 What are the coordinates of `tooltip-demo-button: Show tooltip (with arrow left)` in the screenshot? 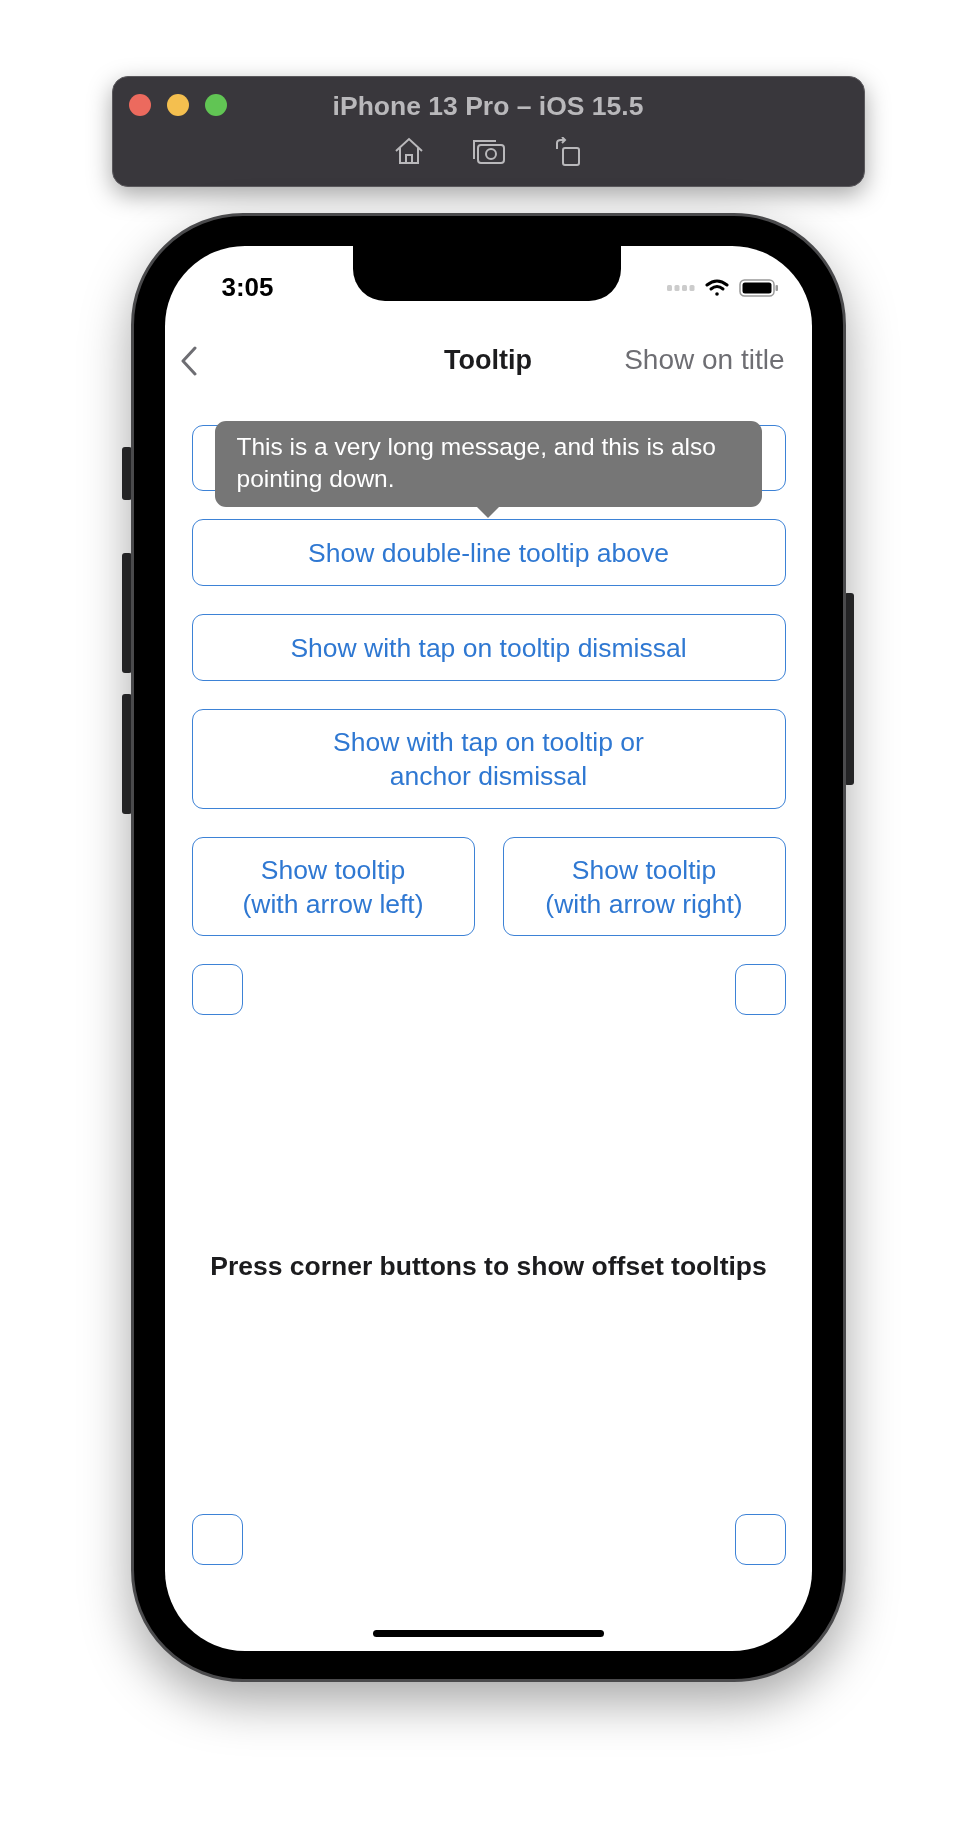 It's located at (333, 886).